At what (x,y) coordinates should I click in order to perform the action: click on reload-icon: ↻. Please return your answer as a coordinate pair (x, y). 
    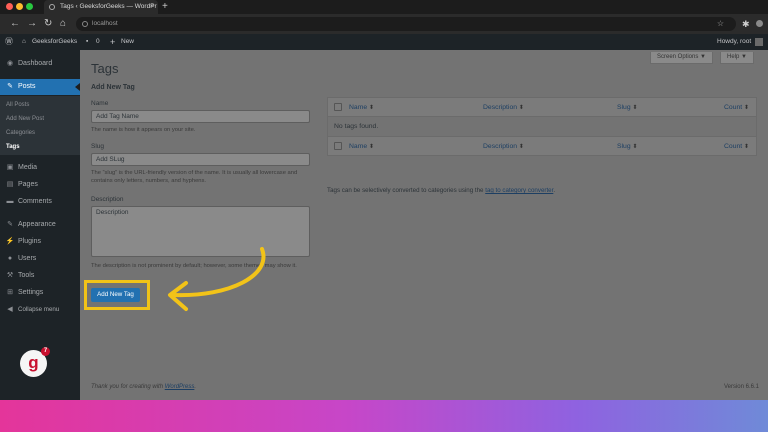
    Looking at the image, I should click on (48, 24).